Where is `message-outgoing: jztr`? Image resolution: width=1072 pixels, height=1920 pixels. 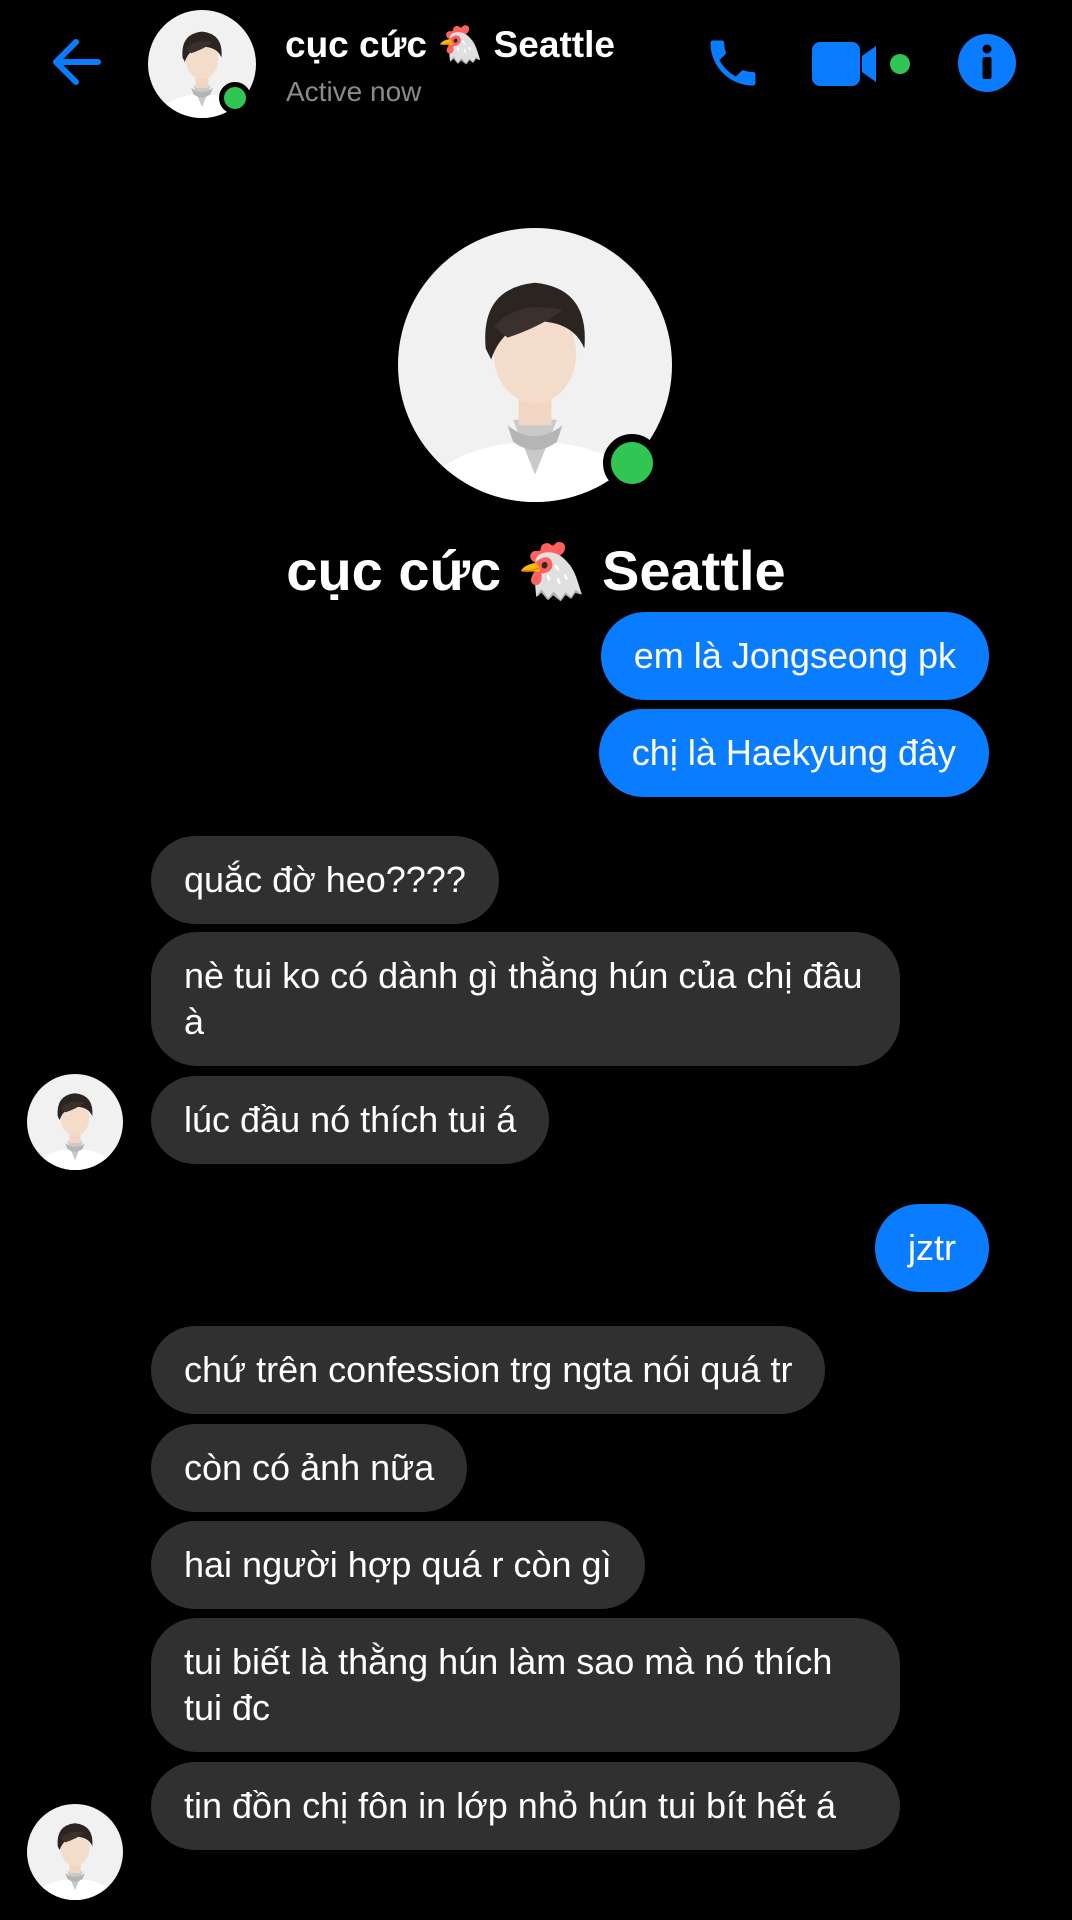 message-outgoing: jztr is located at coordinates (932, 1248).